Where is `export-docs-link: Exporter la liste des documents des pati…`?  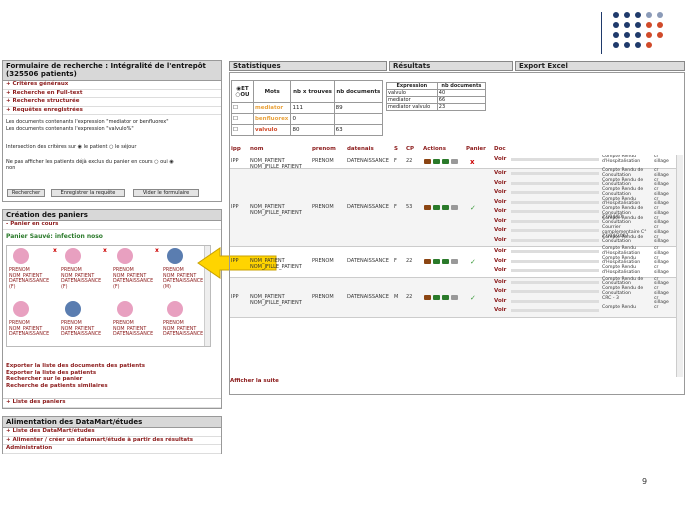 export-docs-link: Exporter la liste des documents des pati… is located at coordinates (74, 366).